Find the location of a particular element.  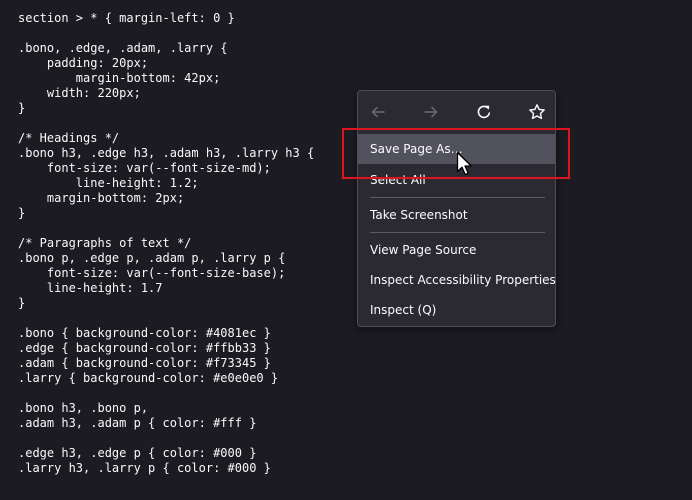

code-line: padding: 20px; is located at coordinates (83, 63).